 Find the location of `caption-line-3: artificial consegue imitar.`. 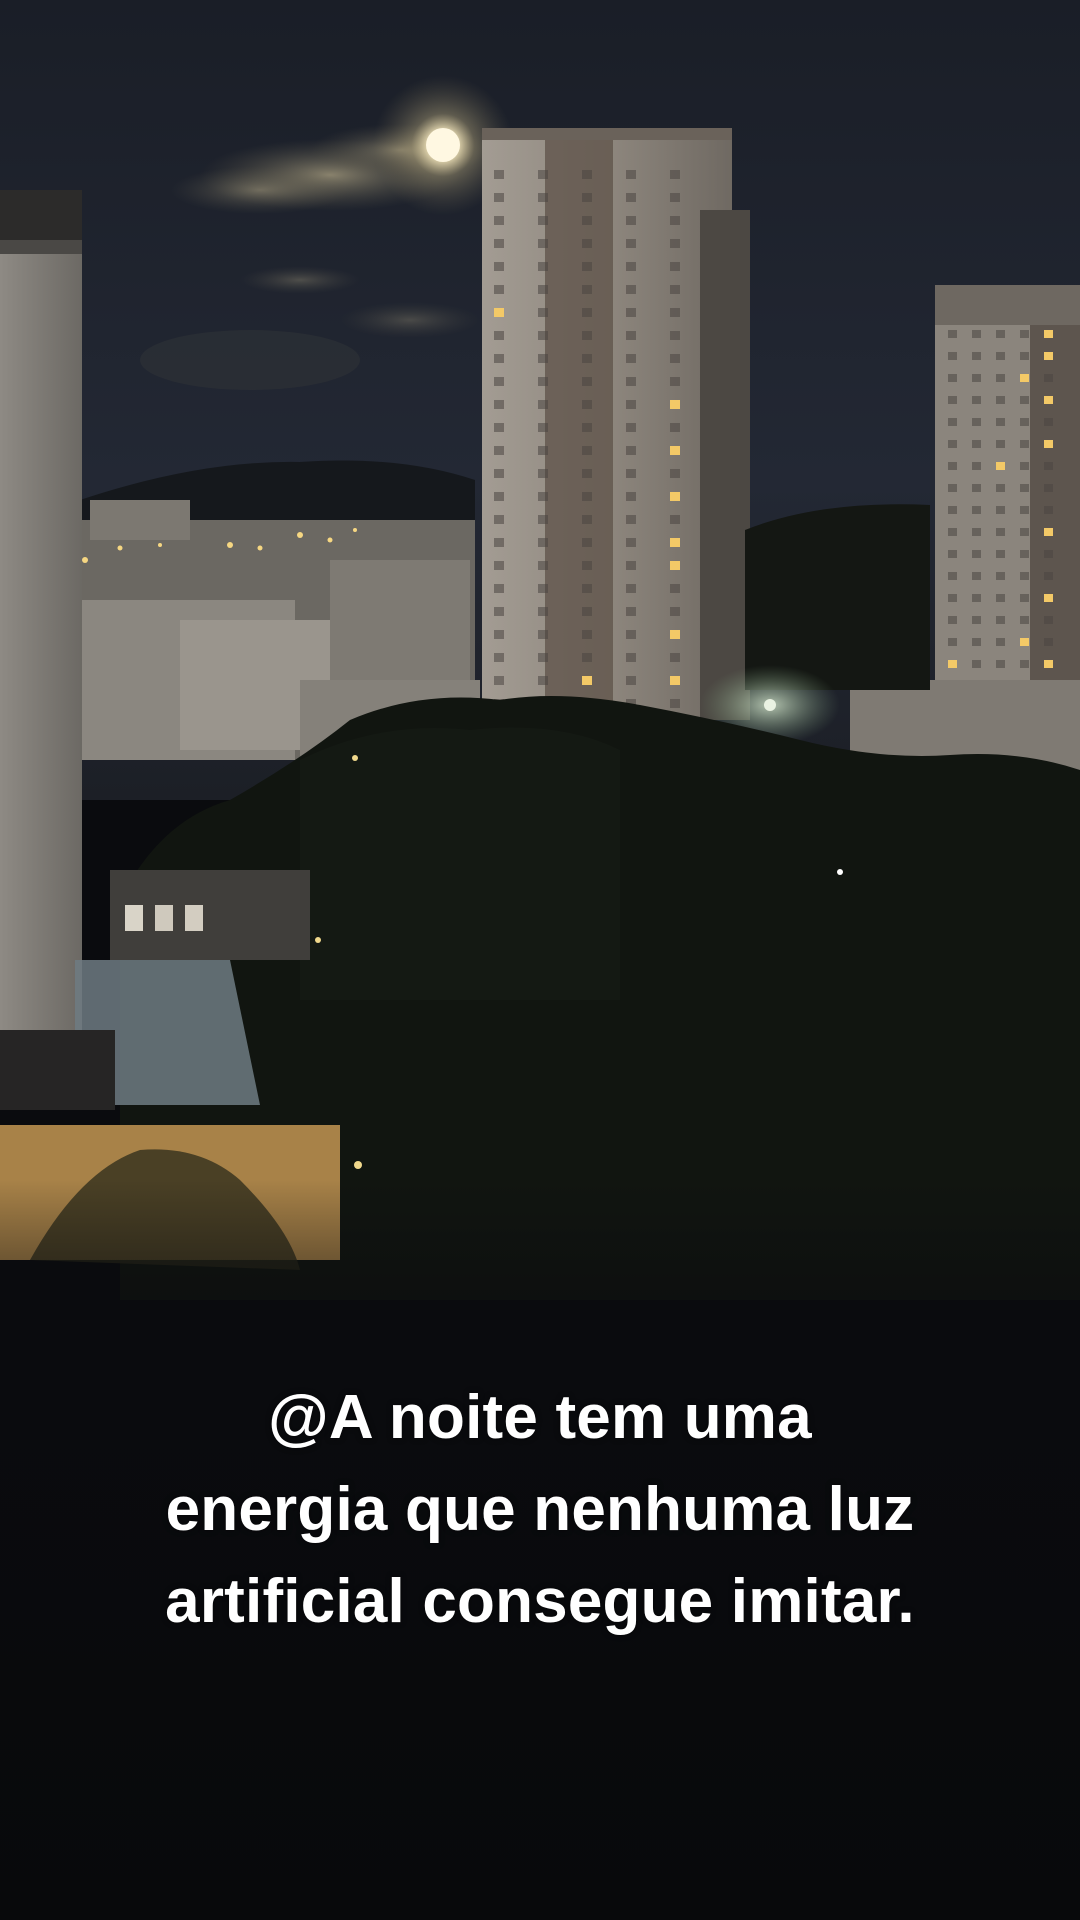

caption-line-3: artificial consegue imitar. is located at coordinates (540, 1601).